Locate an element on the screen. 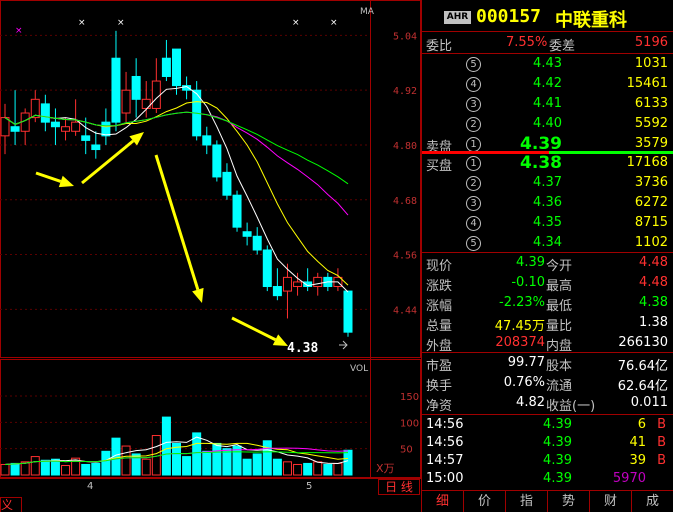  stat-value: 1.38 is located at coordinates (653, 322).